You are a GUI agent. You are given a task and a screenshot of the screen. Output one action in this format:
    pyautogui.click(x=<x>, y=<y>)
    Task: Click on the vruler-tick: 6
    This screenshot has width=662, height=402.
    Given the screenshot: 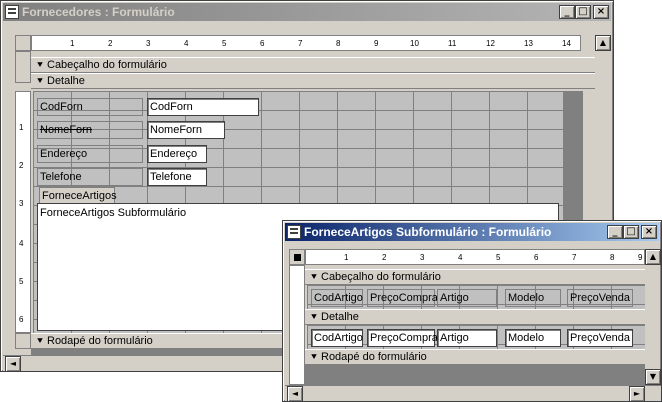 What is the action you would take?
    pyautogui.click(x=21, y=319)
    